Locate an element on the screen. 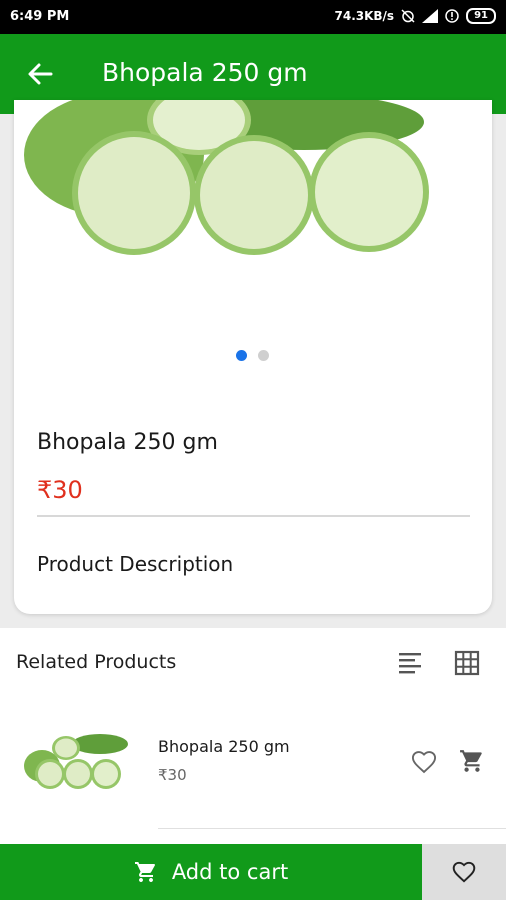 This screenshot has height=900, width=506. network-speed: 74.3KB/s is located at coordinates (364, 16).